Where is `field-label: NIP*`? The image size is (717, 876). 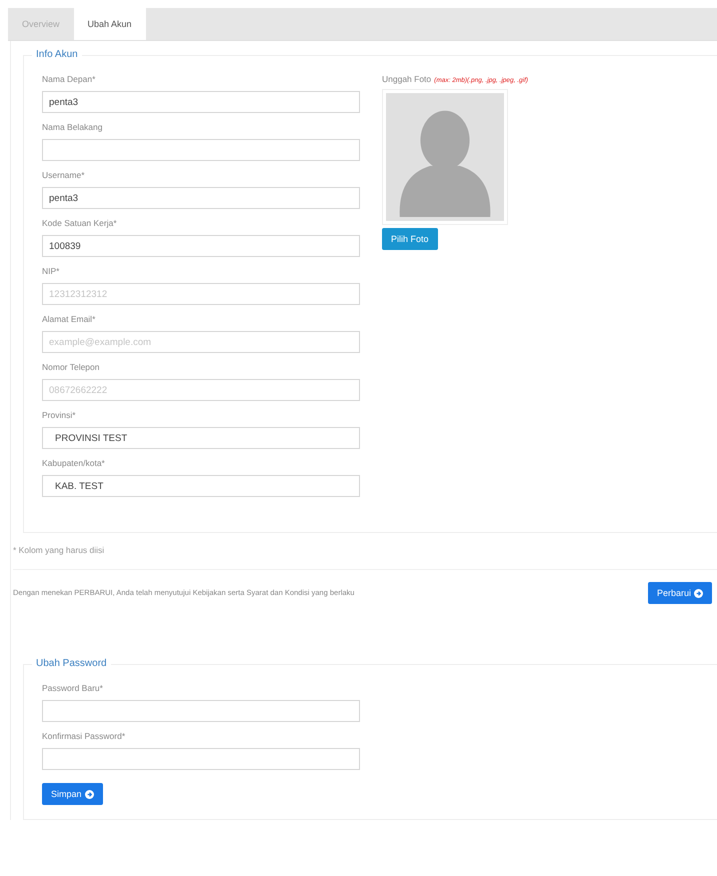 field-label: NIP* is located at coordinates (51, 271).